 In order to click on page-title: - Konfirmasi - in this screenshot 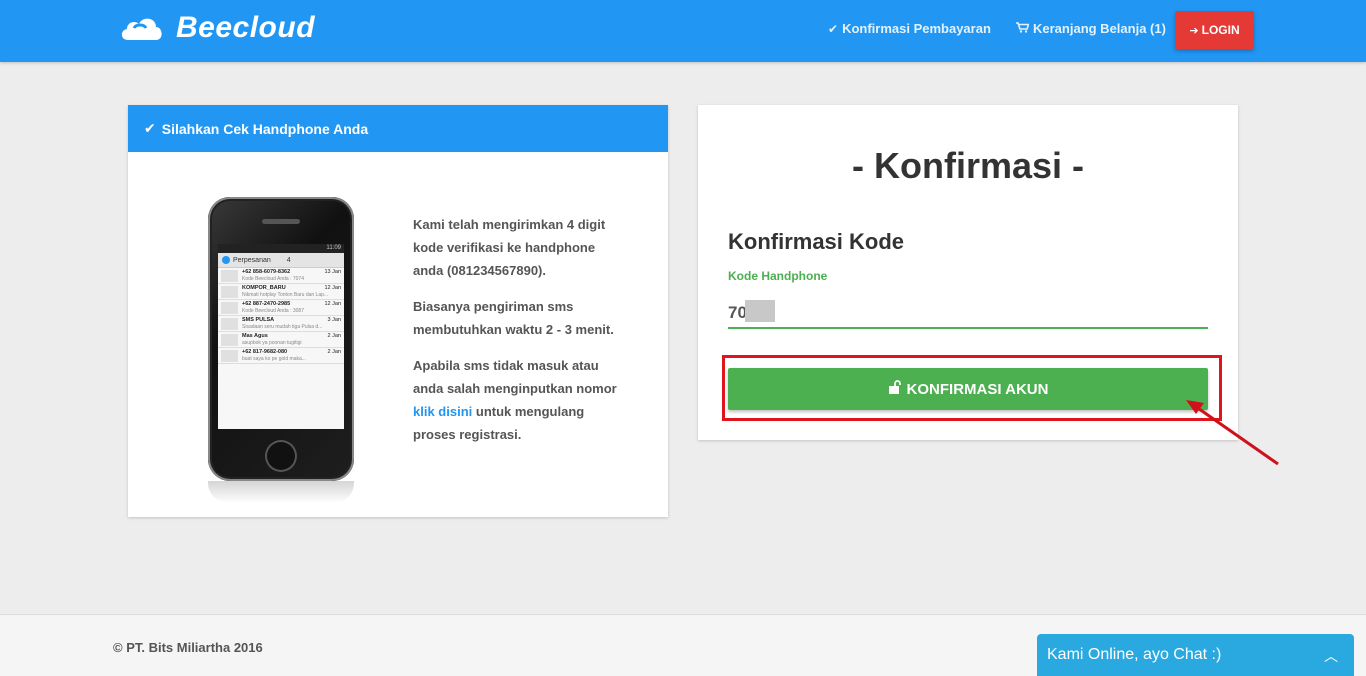, I will do `click(967, 165)`.